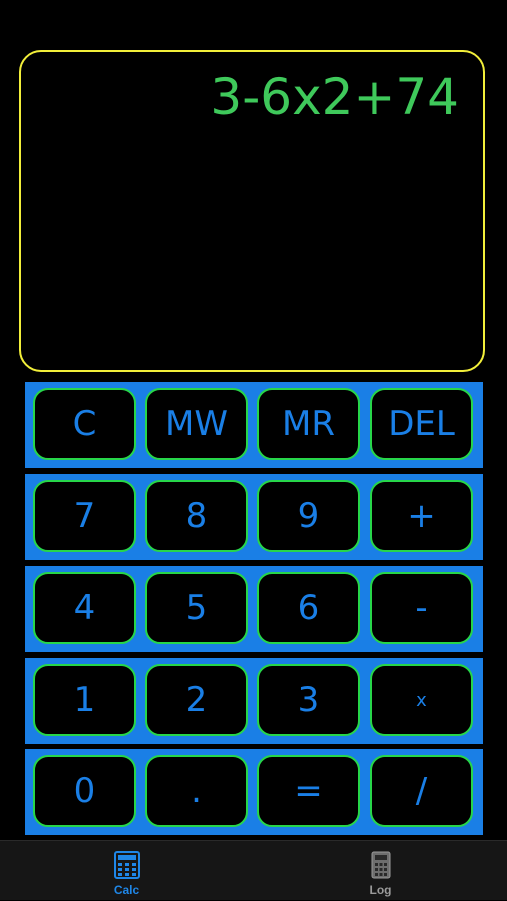  I want to click on tab-calc: Calc, so click(126, 871).